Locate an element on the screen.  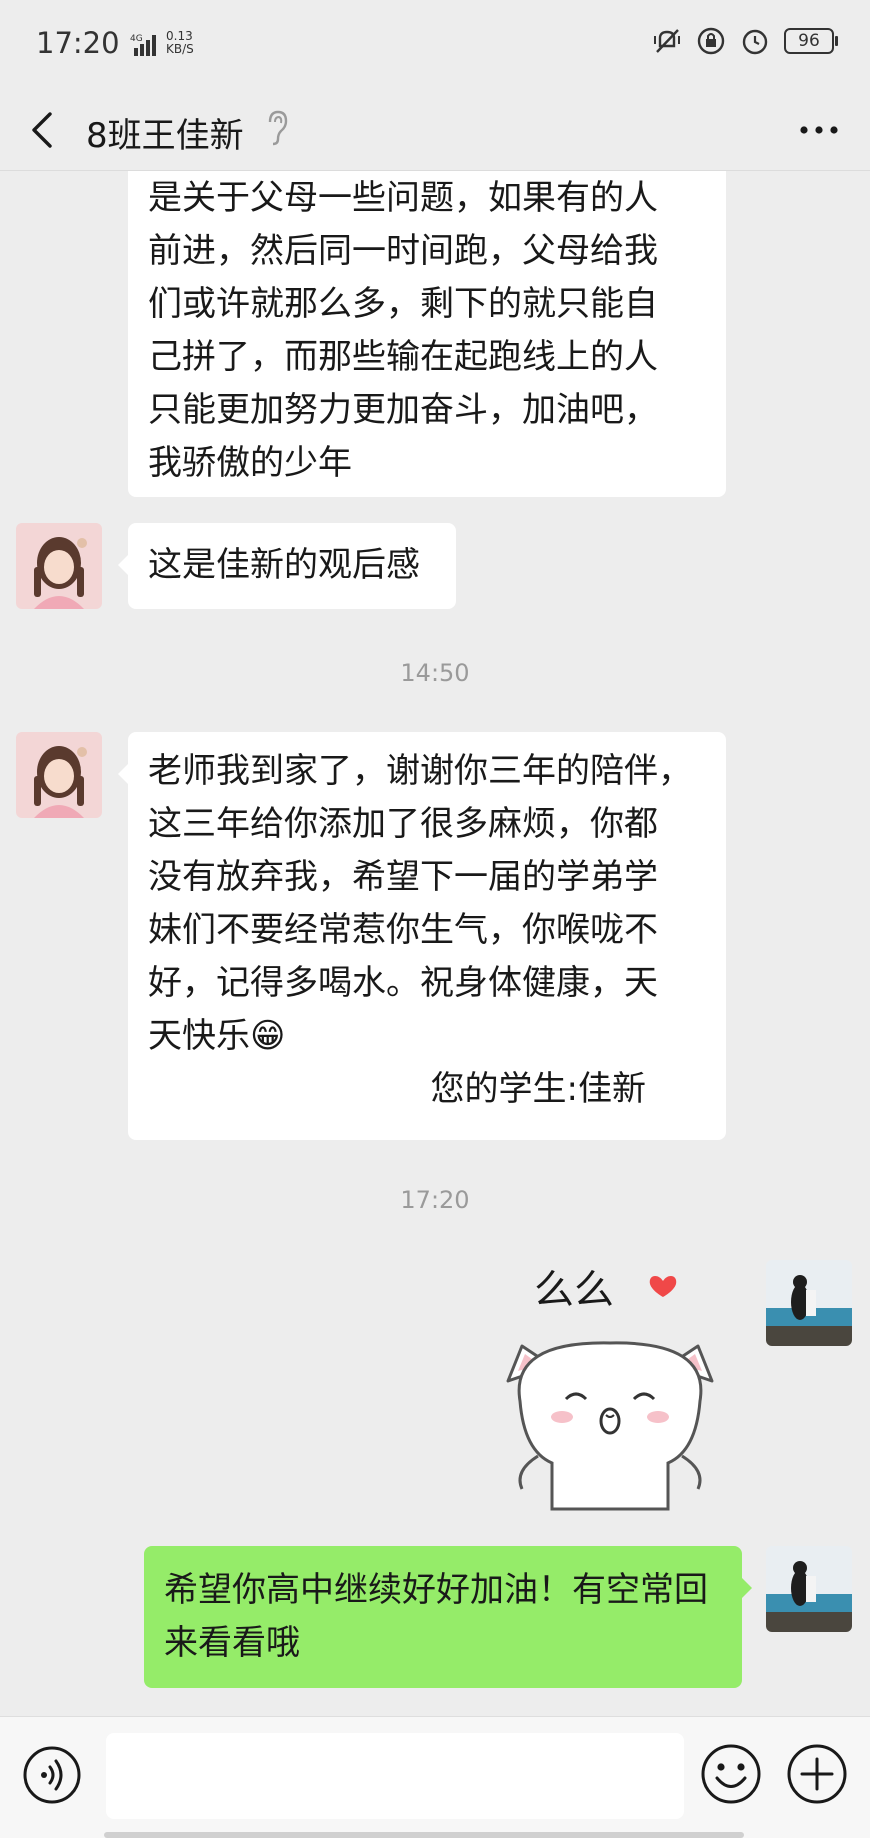
more-icon is located at coordinates (819, 130).